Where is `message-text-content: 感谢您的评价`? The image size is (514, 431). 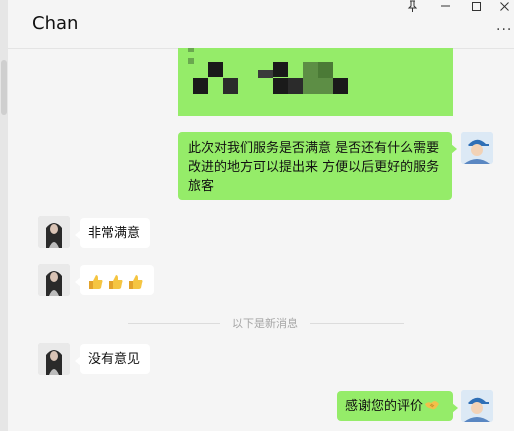
message-text-content: 感谢您的评价 is located at coordinates (384, 406).